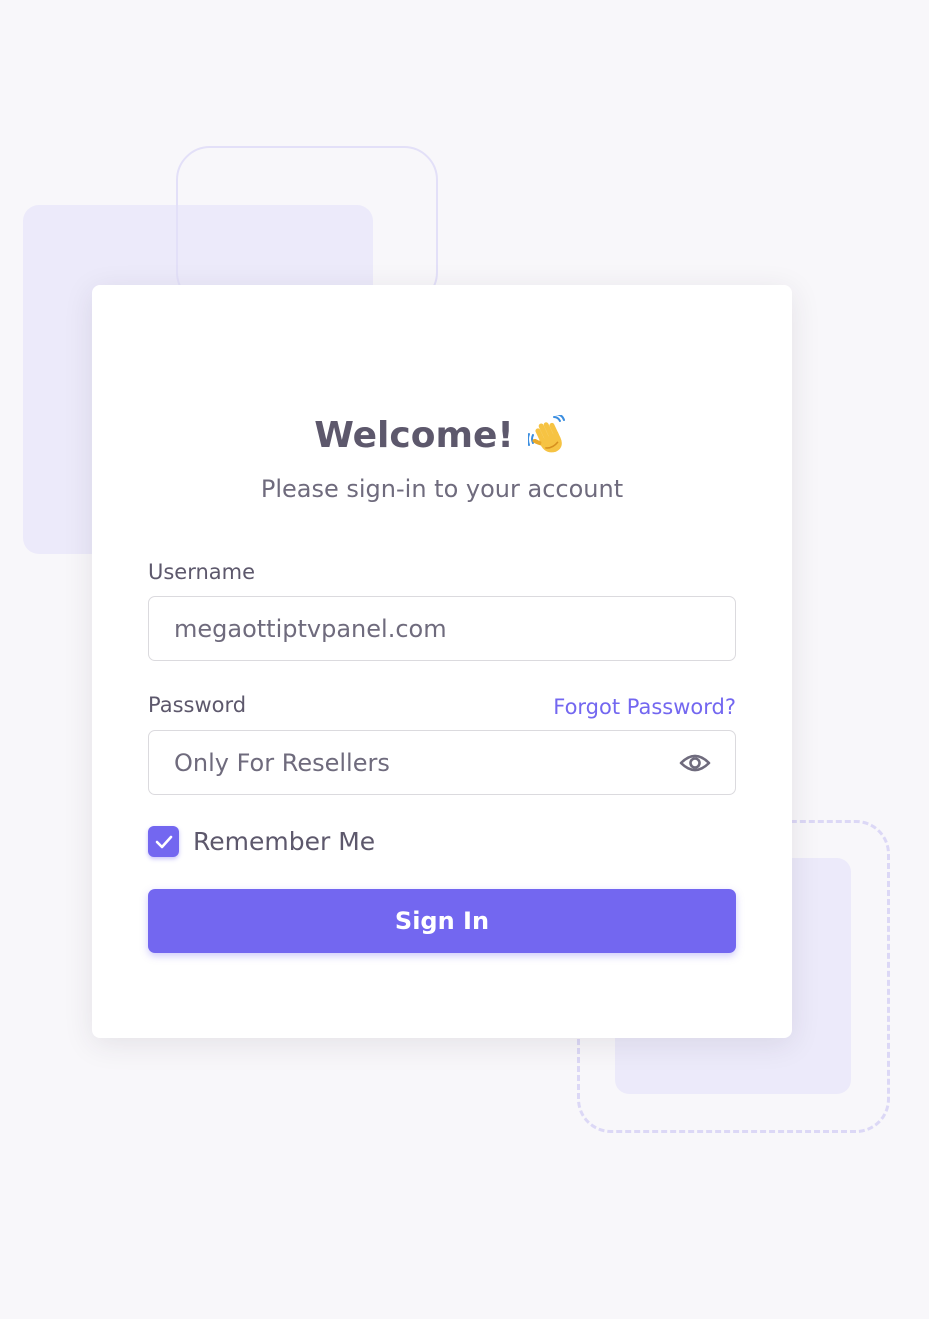 Image resolution: width=929 pixels, height=1319 pixels. What do you see at coordinates (202, 572) in the screenshot?
I see `username-label: Username` at bounding box center [202, 572].